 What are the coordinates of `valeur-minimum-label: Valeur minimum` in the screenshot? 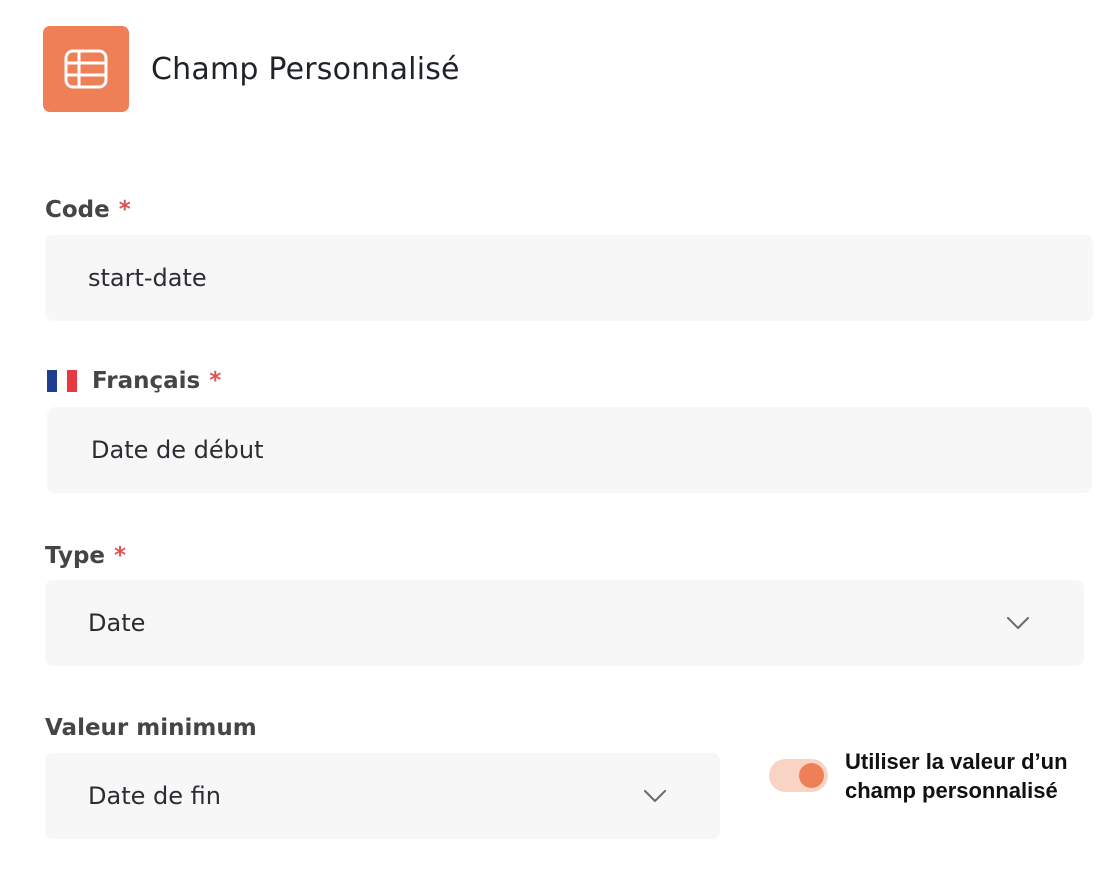 It's located at (151, 728).